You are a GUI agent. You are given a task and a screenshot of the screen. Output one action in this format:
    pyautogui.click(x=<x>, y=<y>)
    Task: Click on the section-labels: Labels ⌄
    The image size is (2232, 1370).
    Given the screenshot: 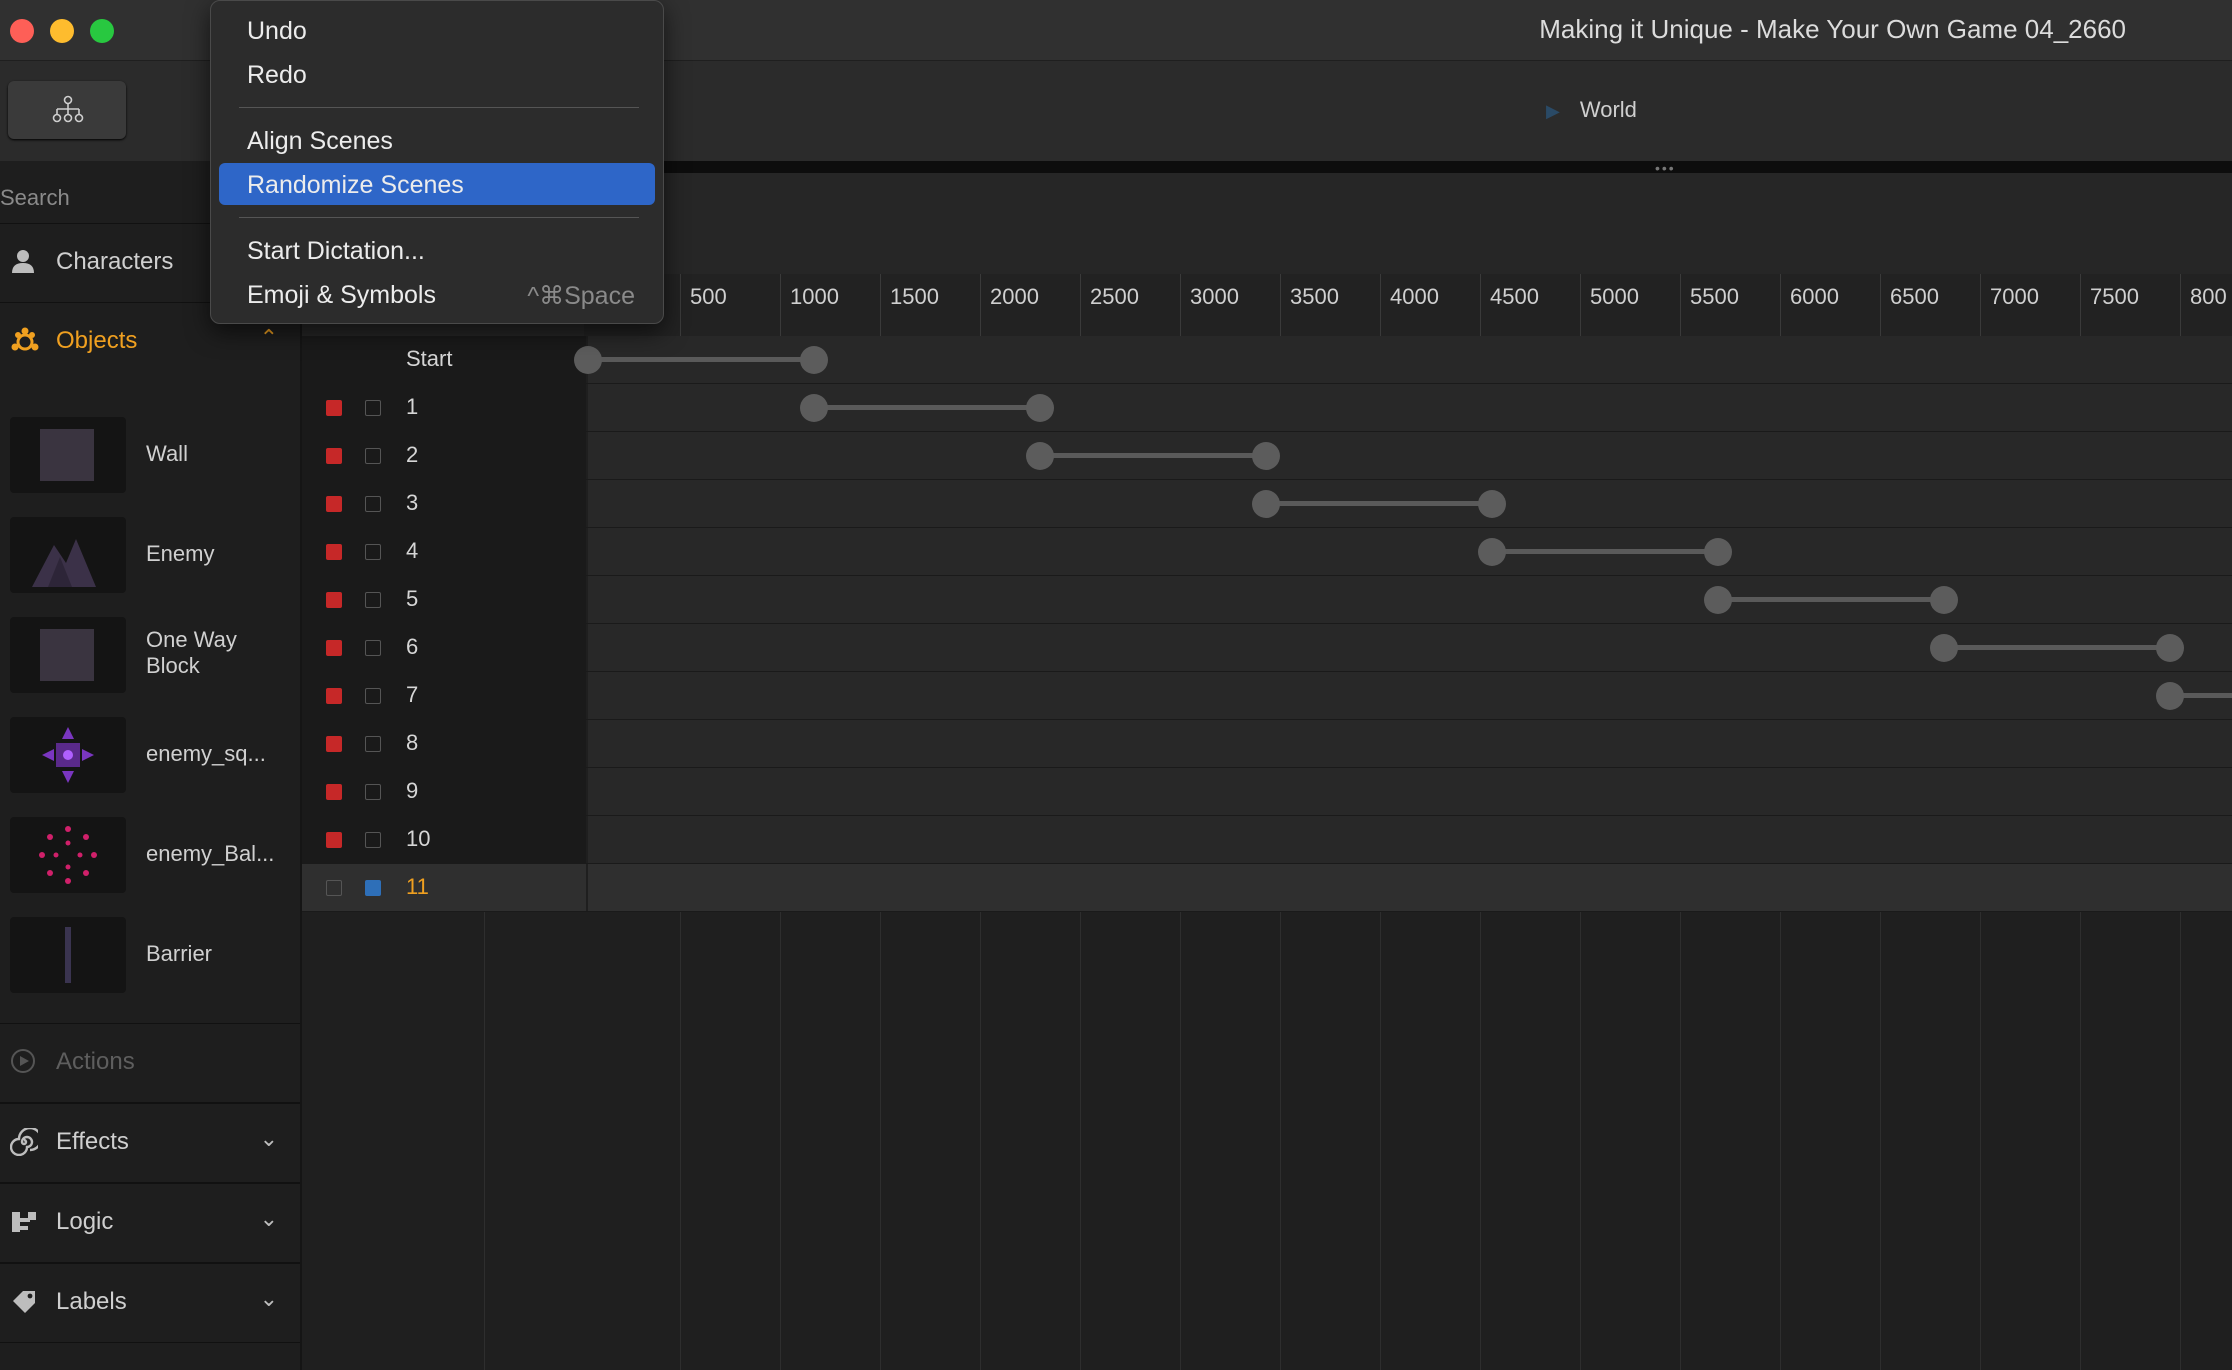 What is the action you would take?
    pyautogui.click(x=150, y=1303)
    